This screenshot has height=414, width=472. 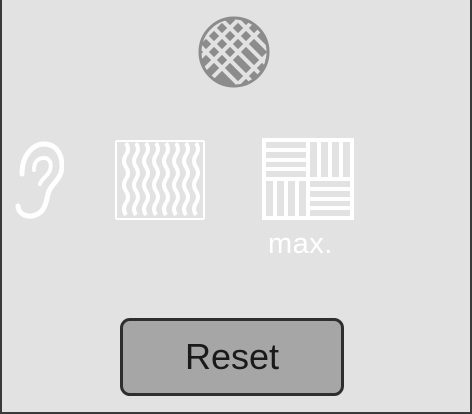 I want to click on reset-button: Reset, so click(x=232, y=357).